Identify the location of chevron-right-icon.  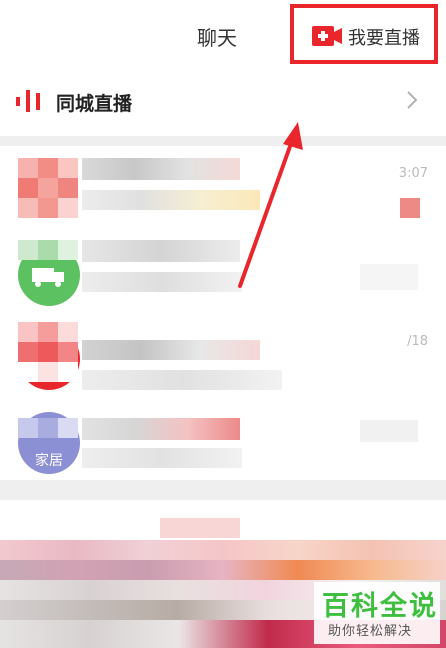
(412, 100).